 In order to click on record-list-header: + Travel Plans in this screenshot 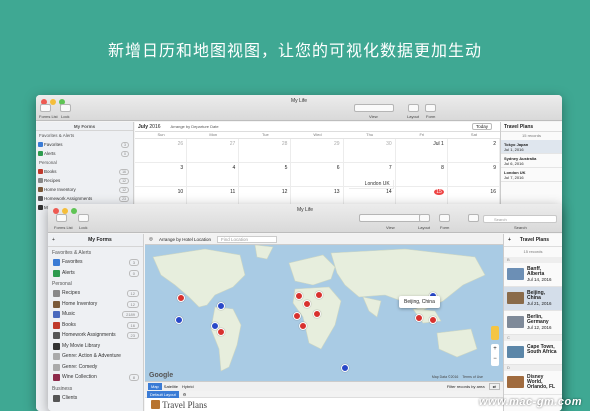, I will do `click(533, 240)`.